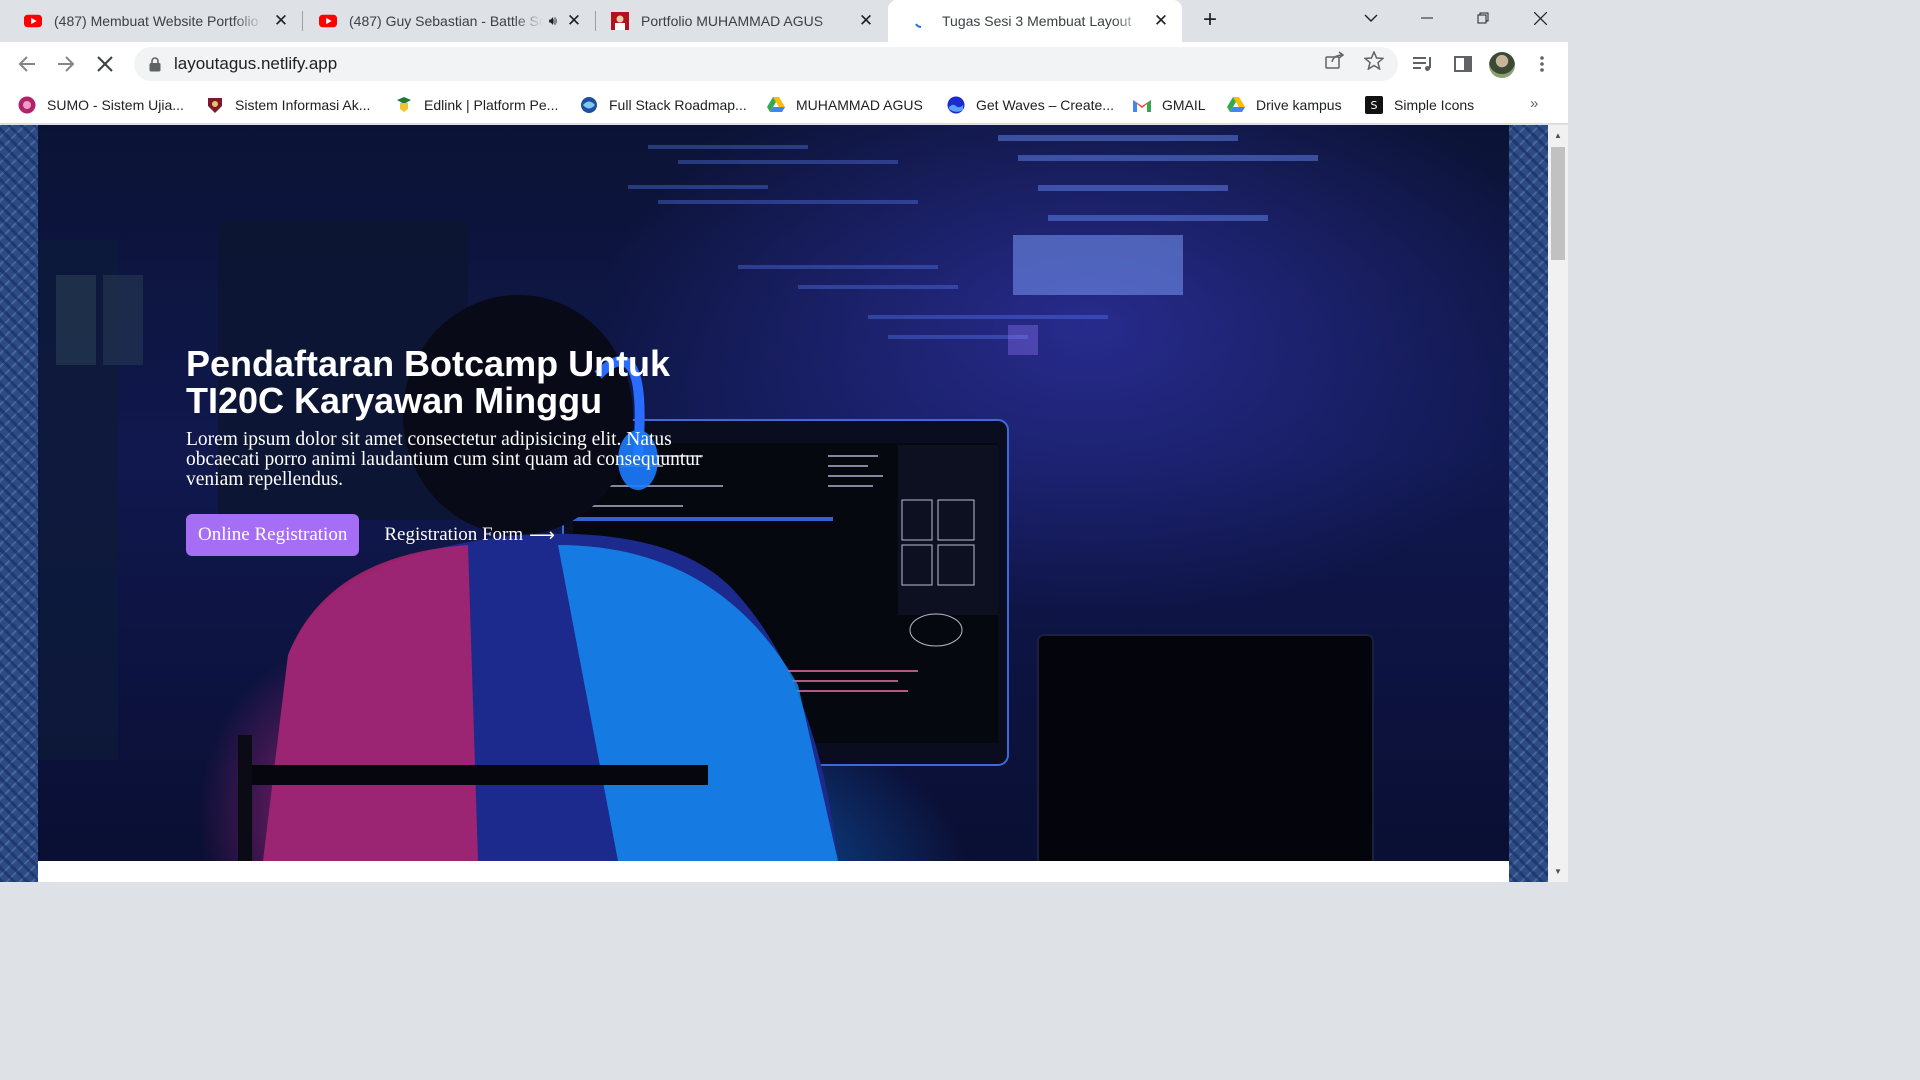 Image resolution: width=1920 pixels, height=1080 pixels. Describe the element at coordinates (1558, 135) in the screenshot. I see `scroll-up-arrow-icon: ▲` at that location.